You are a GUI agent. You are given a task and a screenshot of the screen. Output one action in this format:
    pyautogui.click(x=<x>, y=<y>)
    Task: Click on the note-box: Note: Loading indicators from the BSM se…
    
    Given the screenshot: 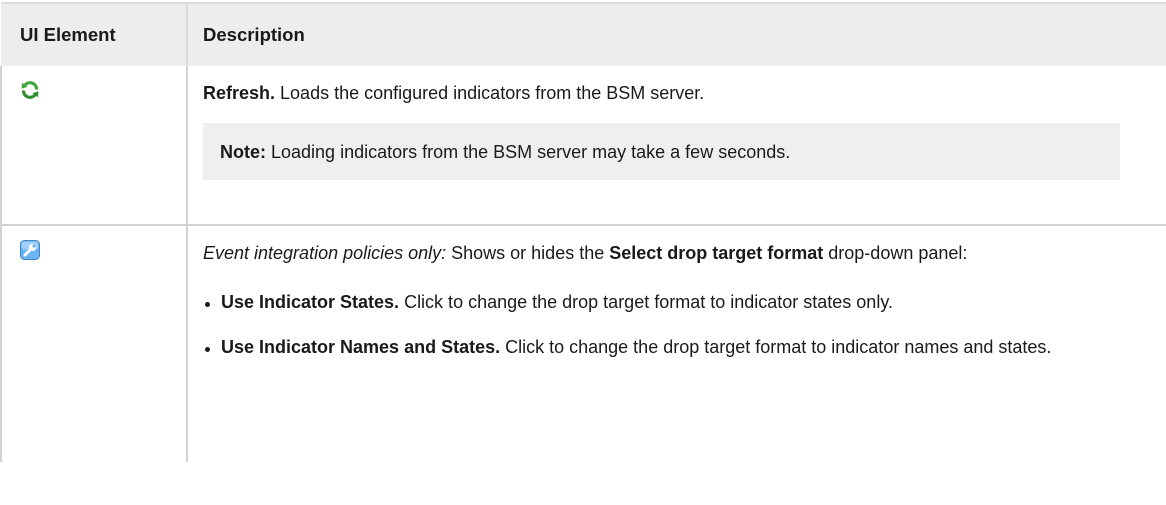 What is the action you would take?
    pyautogui.click(x=661, y=151)
    